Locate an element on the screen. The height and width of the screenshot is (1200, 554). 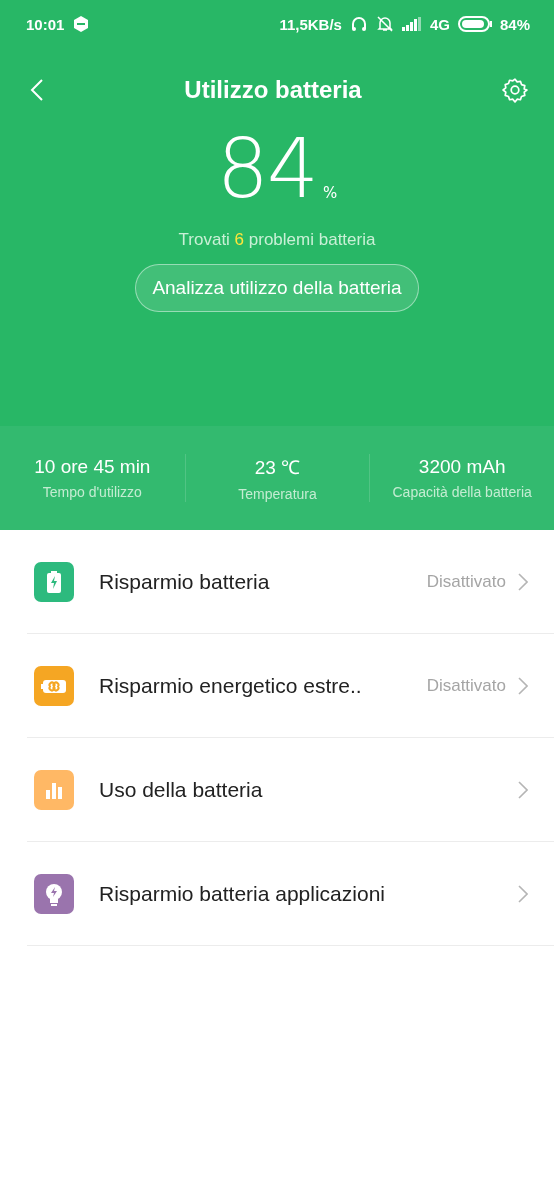
signal-icon is located at coordinates (411, 24).